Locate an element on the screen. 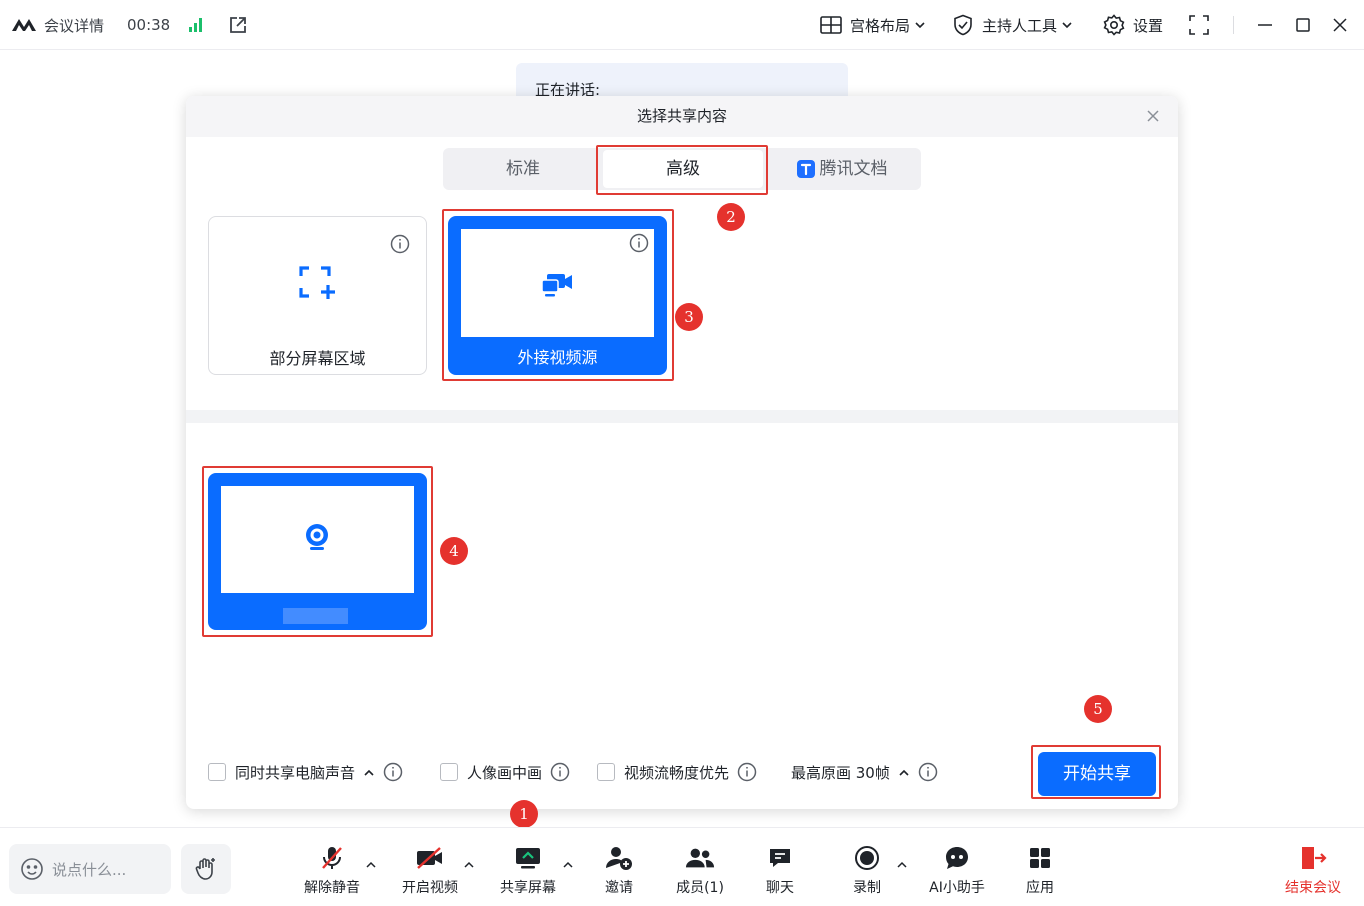 This screenshot has width=1364, height=906. dialog-title: 选择共享内容 is located at coordinates (681, 116).